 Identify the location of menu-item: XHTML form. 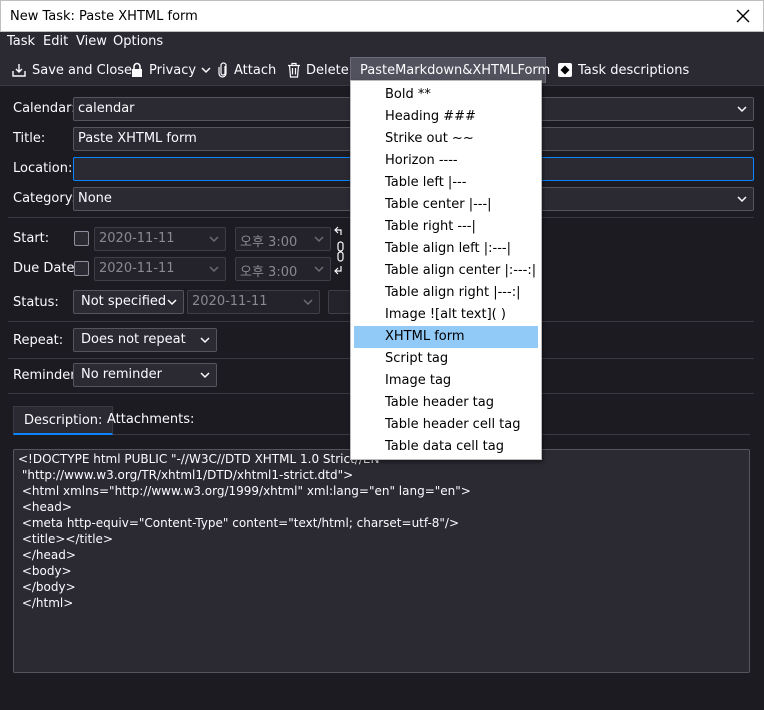
(446, 337).